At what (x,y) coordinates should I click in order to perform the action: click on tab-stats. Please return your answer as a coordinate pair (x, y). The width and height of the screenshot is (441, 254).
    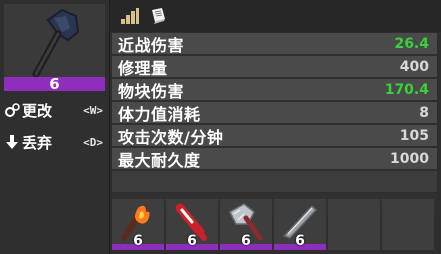
    Looking at the image, I should click on (130, 16).